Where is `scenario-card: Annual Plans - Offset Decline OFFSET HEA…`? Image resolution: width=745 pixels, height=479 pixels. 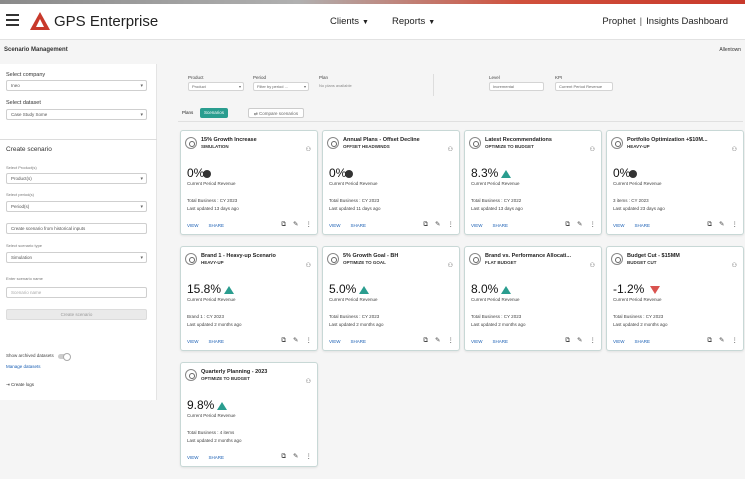
scenario-card: Annual Plans - Offset Decline OFFSET HEA… is located at coordinates (391, 182).